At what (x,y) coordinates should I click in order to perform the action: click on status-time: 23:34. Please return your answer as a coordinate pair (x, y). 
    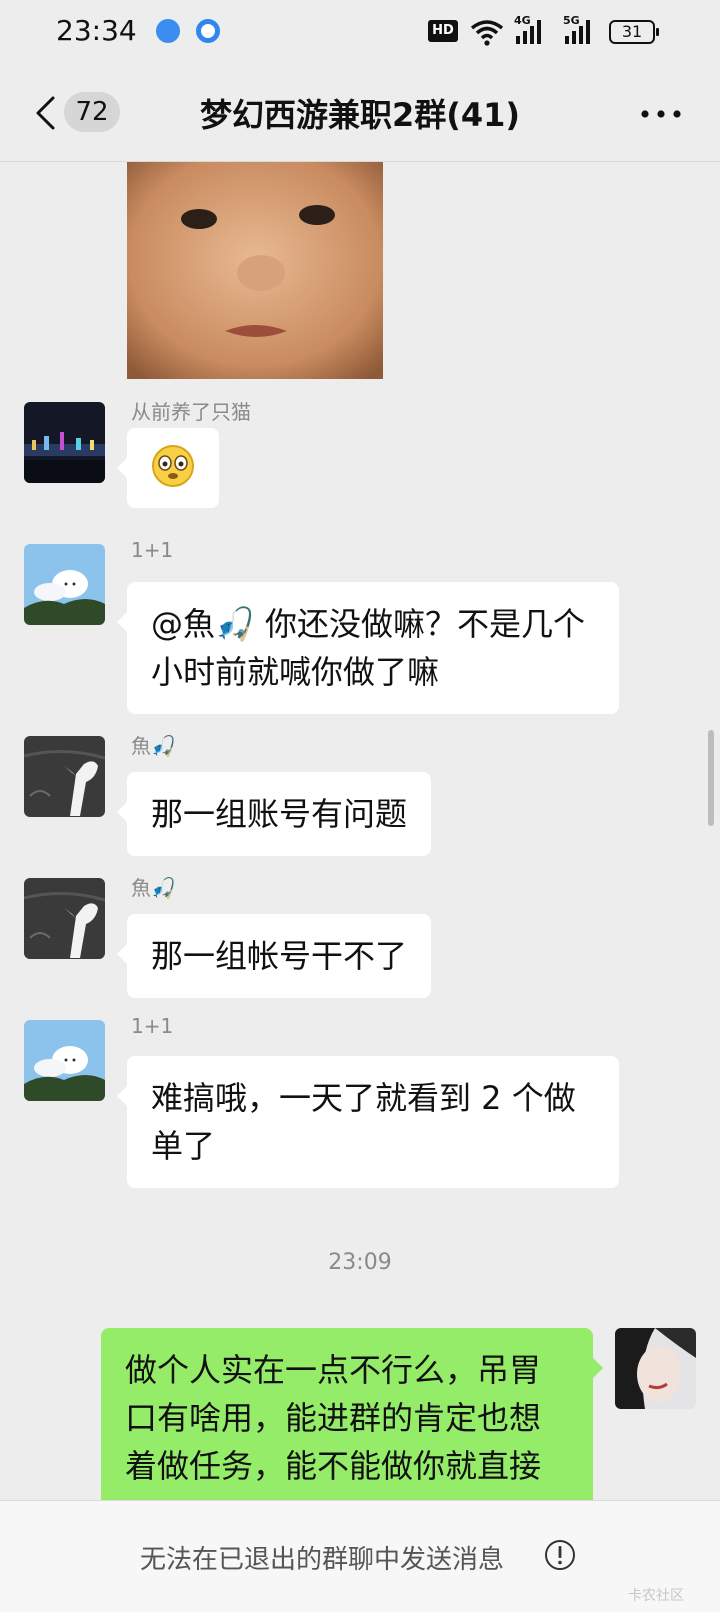
    Looking at the image, I should click on (96, 30).